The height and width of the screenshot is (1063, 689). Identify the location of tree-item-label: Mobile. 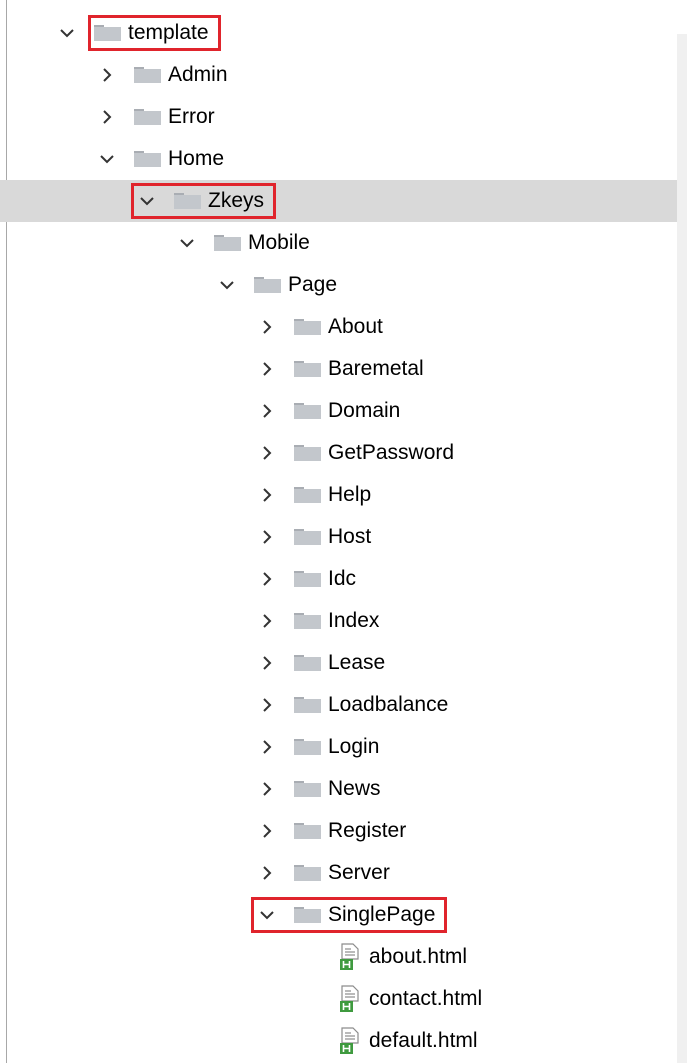
(279, 242).